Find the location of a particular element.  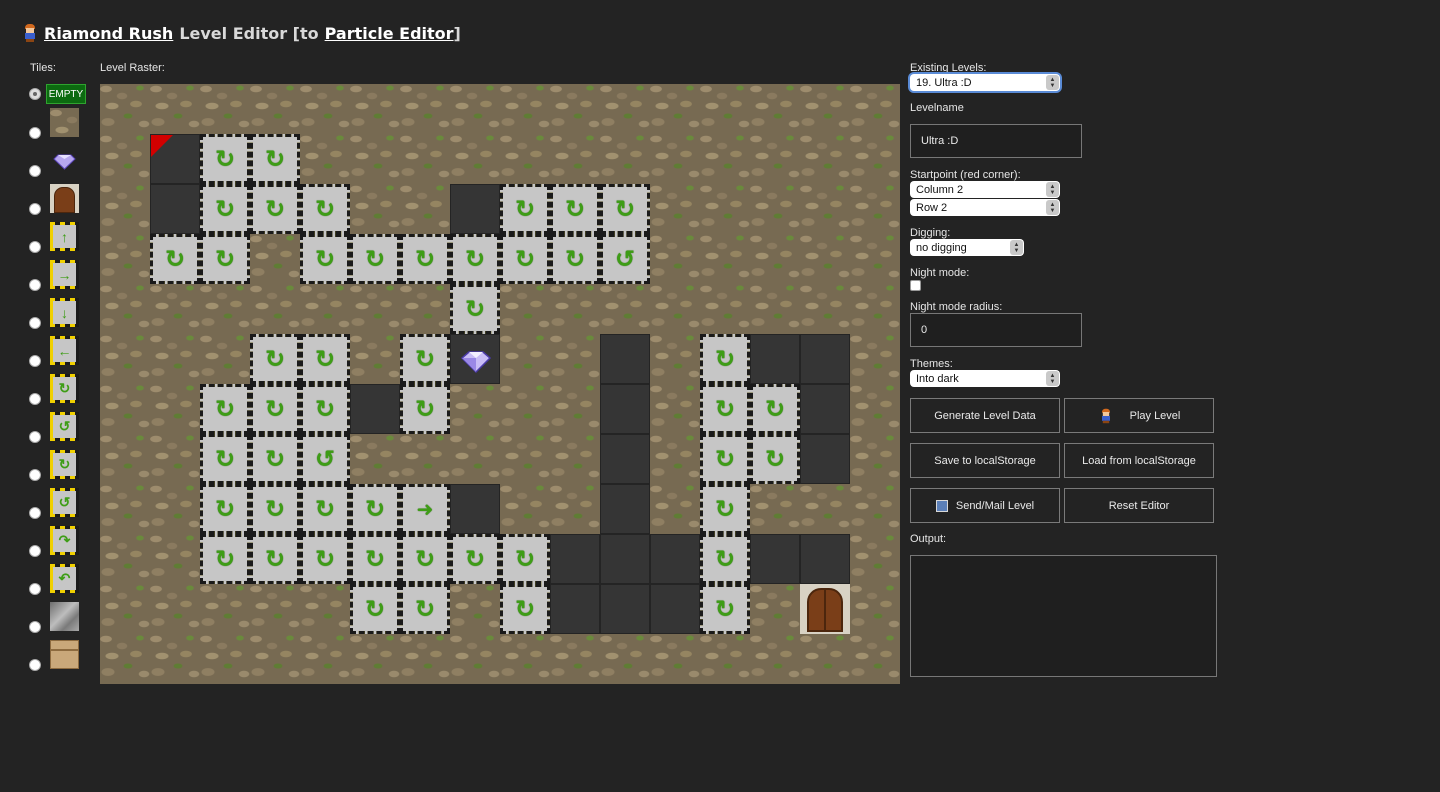

tile-option-arrow-right: → is located at coordinates (58, 275).